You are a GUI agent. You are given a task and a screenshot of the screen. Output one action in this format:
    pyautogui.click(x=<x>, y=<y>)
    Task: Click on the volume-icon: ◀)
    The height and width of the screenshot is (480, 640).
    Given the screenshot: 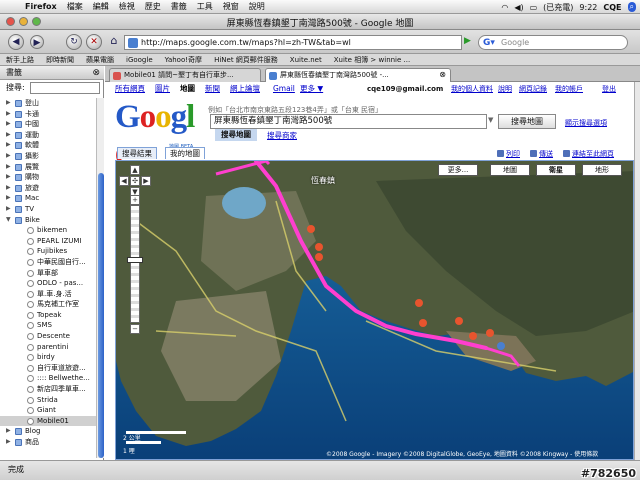 What is the action you would take?
    pyautogui.click(x=518, y=7)
    